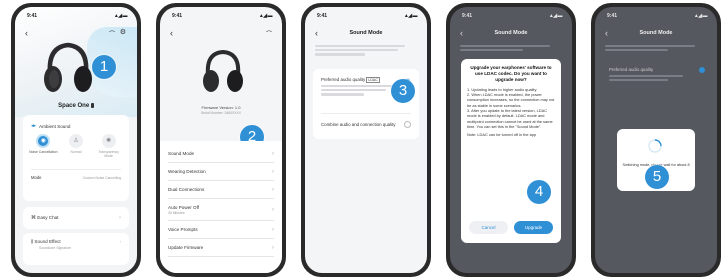 This screenshot has width=726, height=280. Describe the element at coordinates (656, 33) in the screenshot. I see `page-title: Sound Mode` at that location.